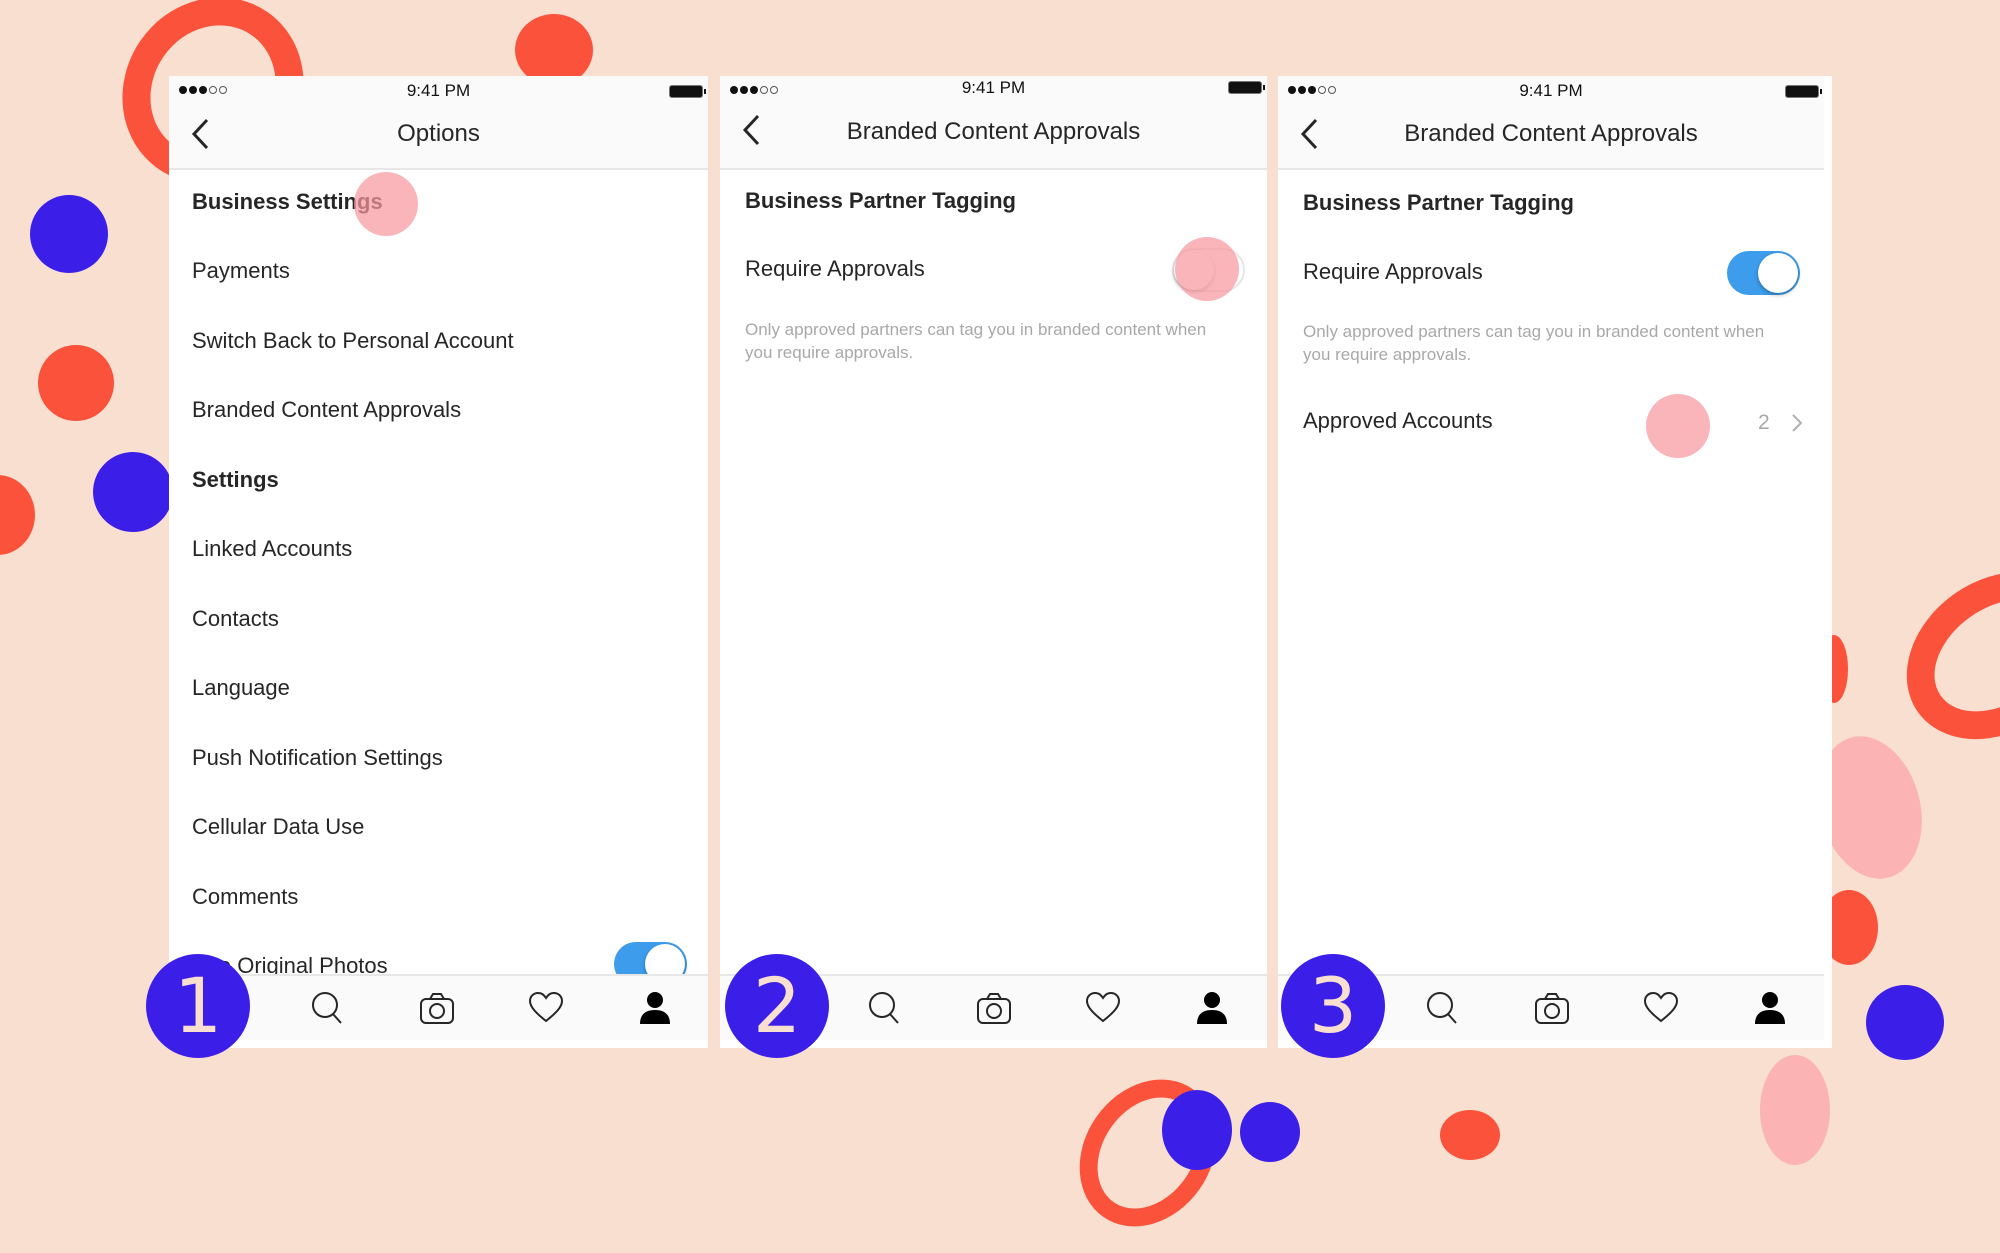 Image resolution: width=2000 pixels, height=1253 pixels. I want to click on approved-accounts-label: Approved Accounts, so click(1398, 420).